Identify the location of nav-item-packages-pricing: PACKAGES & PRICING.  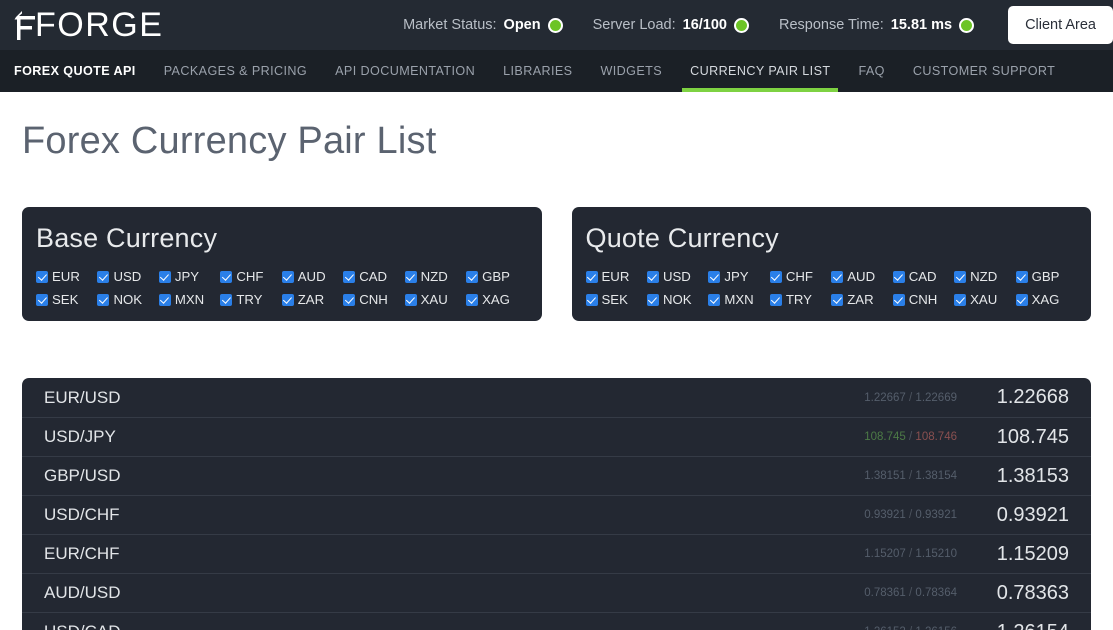
(235, 71).